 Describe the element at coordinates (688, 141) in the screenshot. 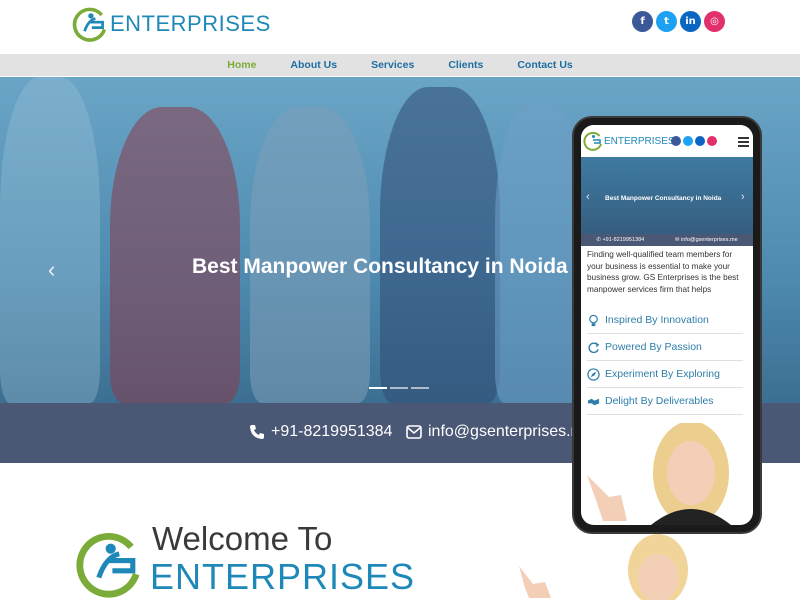

I see `twitter-icon` at that location.